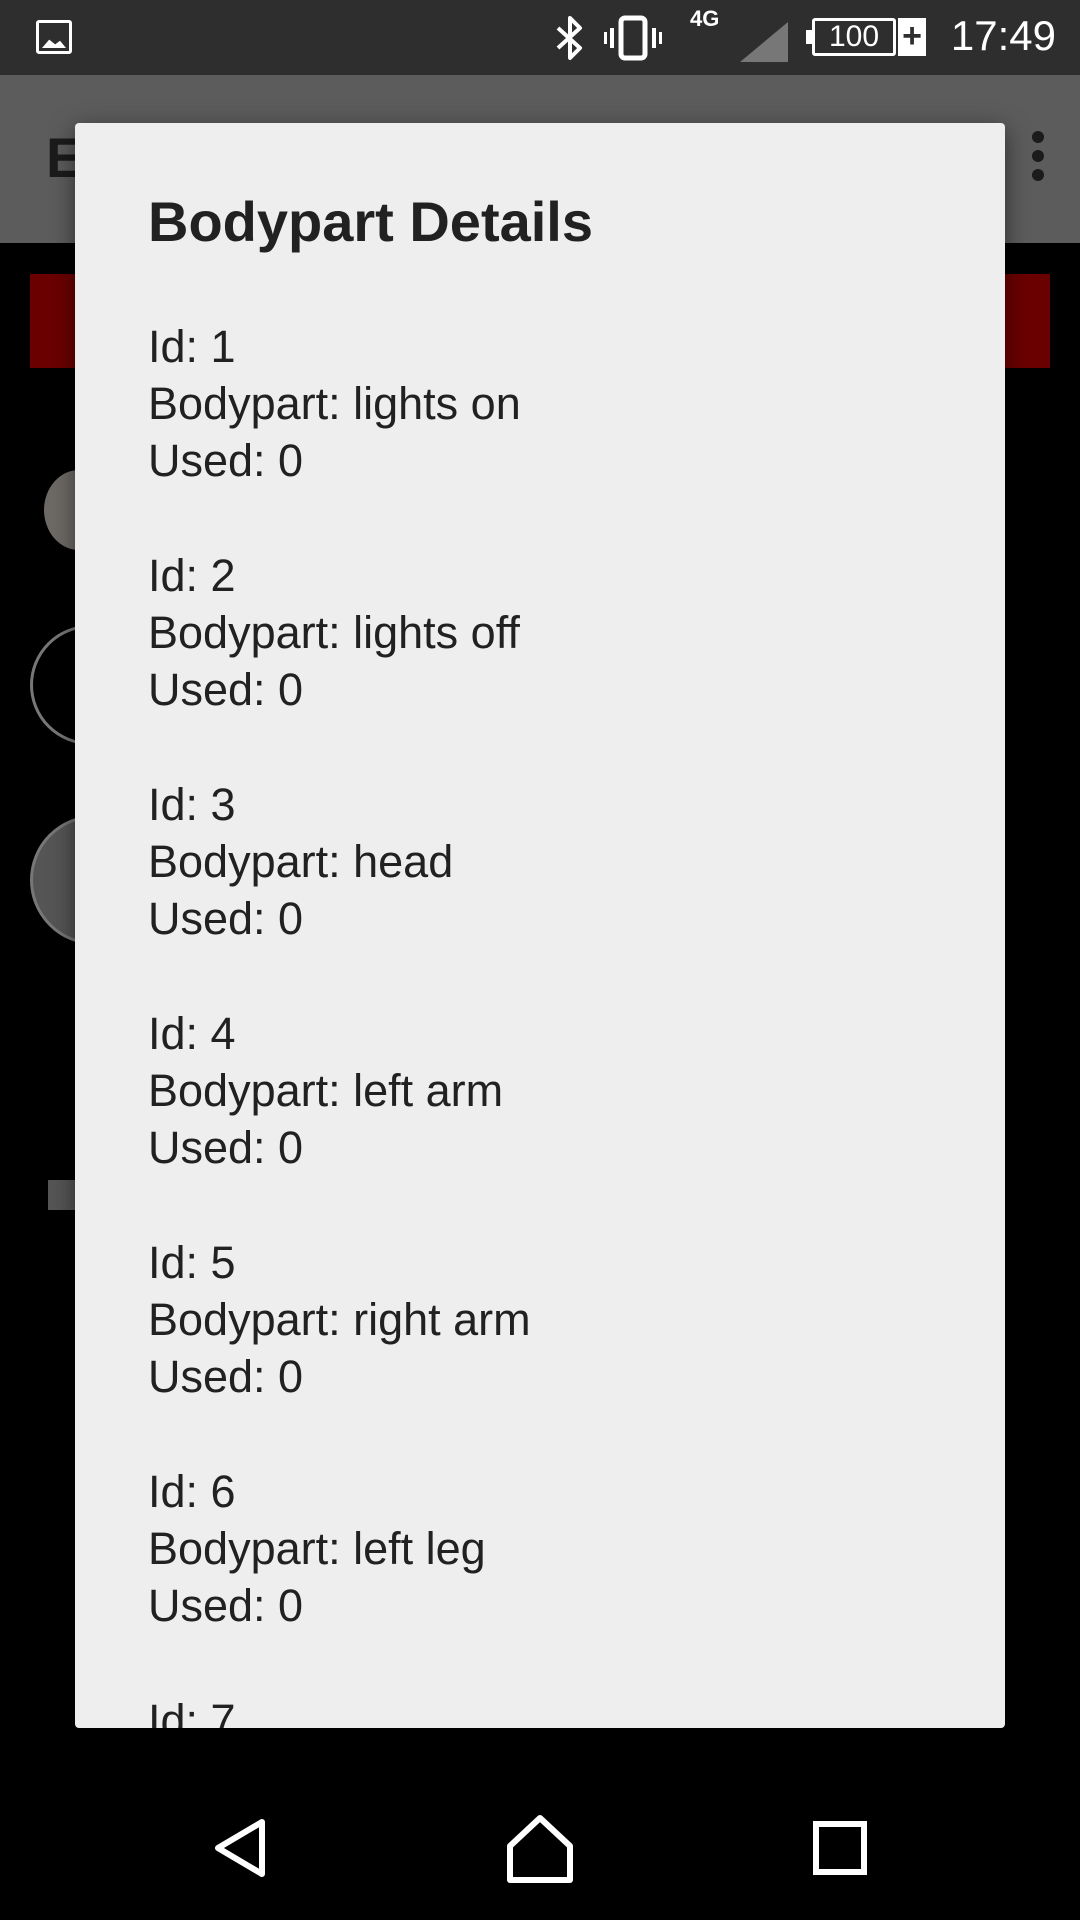 The width and height of the screenshot is (1080, 1920). What do you see at coordinates (192, 346) in the screenshot?
I see `item-id: Id: 1` at bounding box center [192, 346].